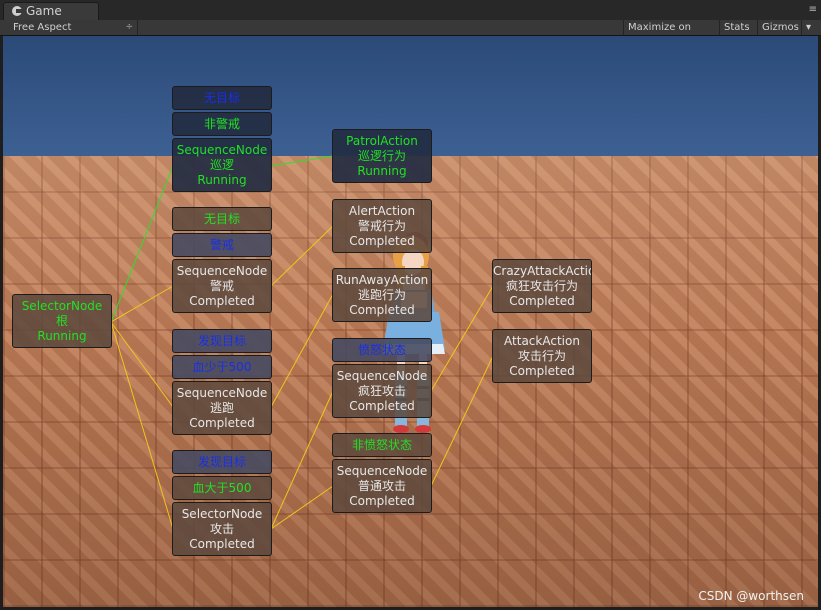 This screenshot has width=821, height=610. What do you see at coordinates (42, 27) in the screenshot?
I see `aspect-label: Free Aspect` at bounding box center [42, 27].